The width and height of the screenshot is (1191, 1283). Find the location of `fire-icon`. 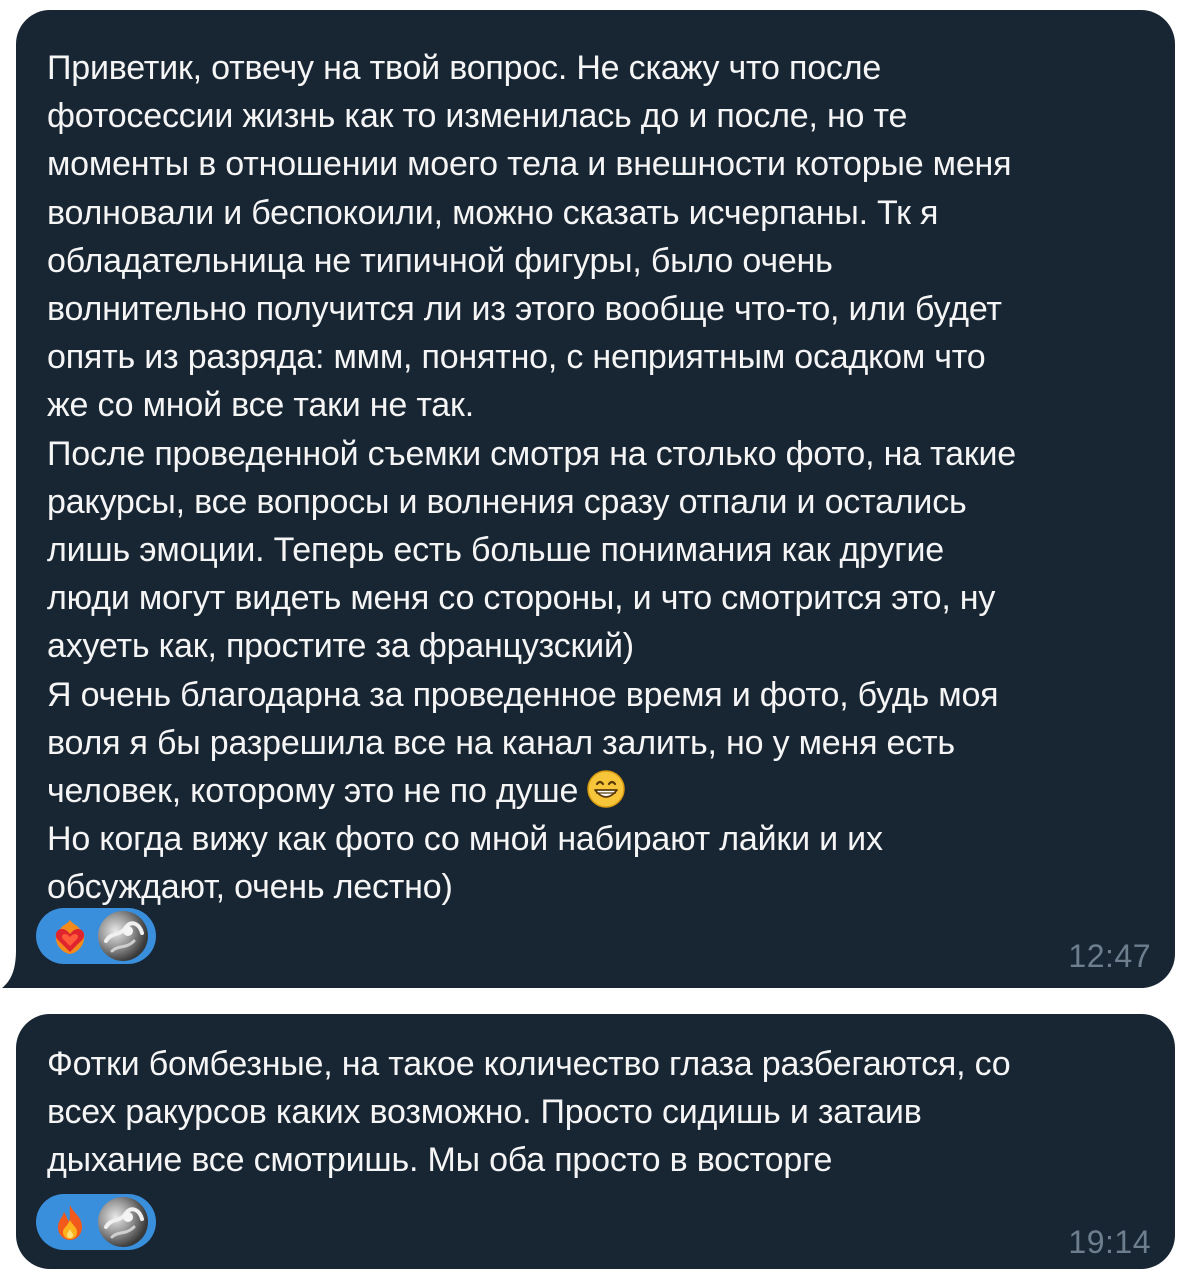

fire-icon is located at coordinates (70, 1222).